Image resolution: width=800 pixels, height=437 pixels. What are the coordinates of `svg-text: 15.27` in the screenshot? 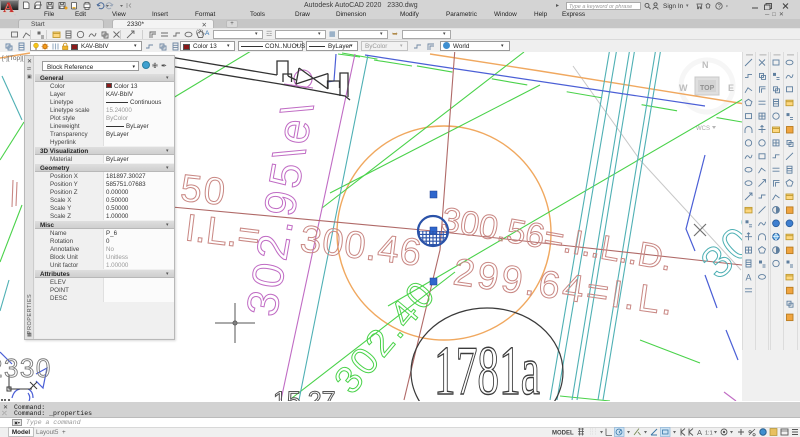 It's located at (304, 394).